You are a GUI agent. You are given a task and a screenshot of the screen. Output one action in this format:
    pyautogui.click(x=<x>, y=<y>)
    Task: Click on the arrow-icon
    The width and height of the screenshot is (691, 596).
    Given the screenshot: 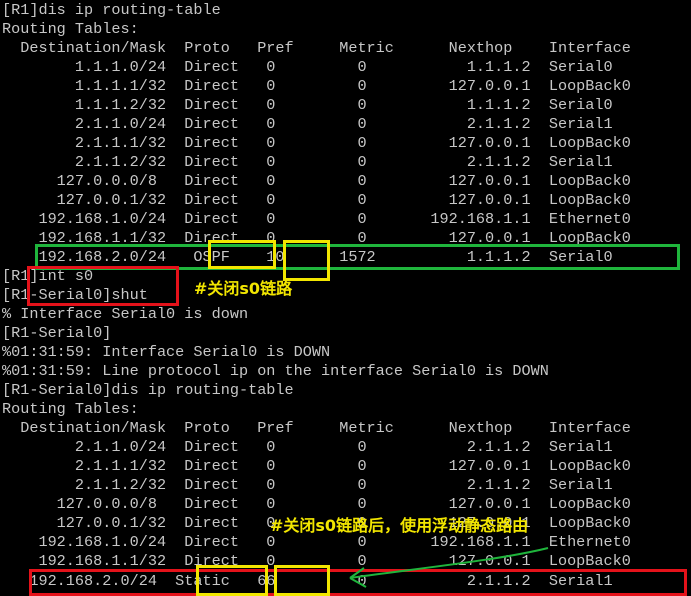 What is the action you would take?
    pyautogui.click(x=449, y=567)
    